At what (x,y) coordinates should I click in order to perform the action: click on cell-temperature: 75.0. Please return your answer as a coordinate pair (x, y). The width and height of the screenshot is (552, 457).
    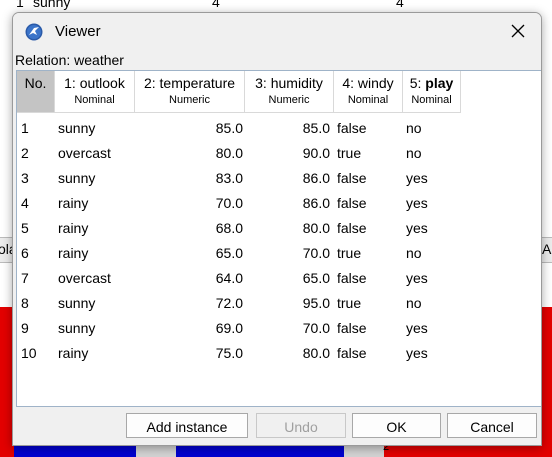
    Looking at the image, I should click on (190, 353).